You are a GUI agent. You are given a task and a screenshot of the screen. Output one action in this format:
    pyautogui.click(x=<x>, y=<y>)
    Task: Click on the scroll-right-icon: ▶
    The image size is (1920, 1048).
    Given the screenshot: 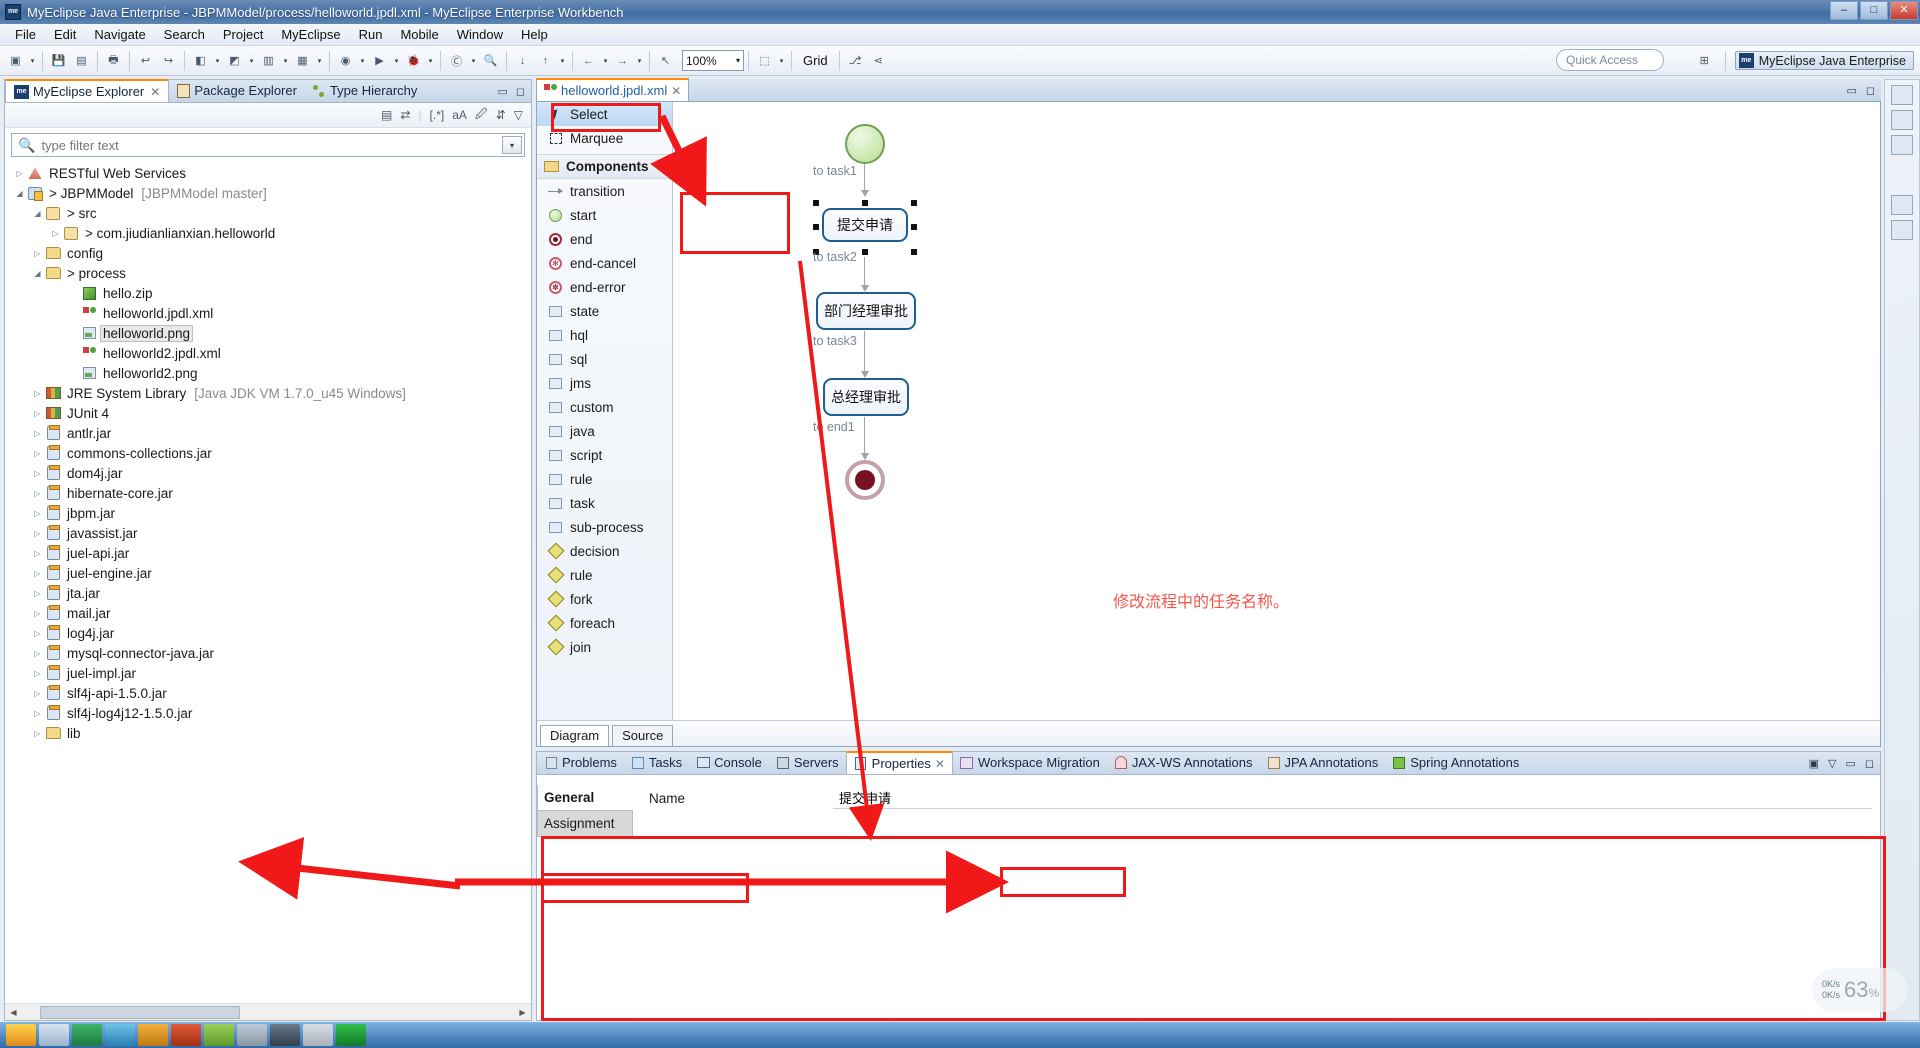 What is the action you would take?
    pyautogui.click(x=522, y=1012)
    